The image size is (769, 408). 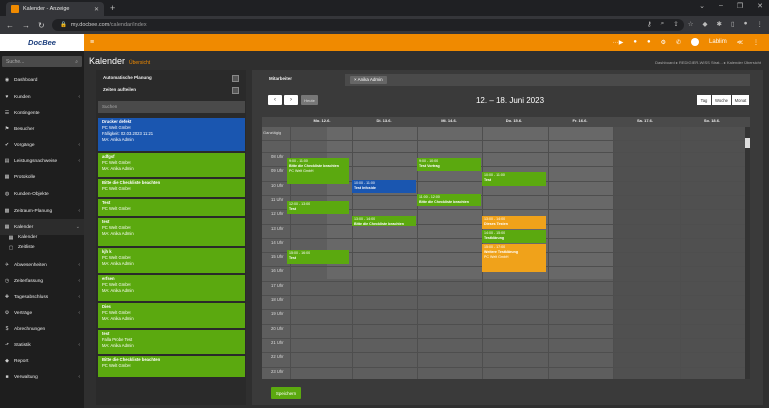 What do you see at coordinates (704, 100) in the screenshot?
I see `view-day-button: Tag` at bounding box center [704, 100].